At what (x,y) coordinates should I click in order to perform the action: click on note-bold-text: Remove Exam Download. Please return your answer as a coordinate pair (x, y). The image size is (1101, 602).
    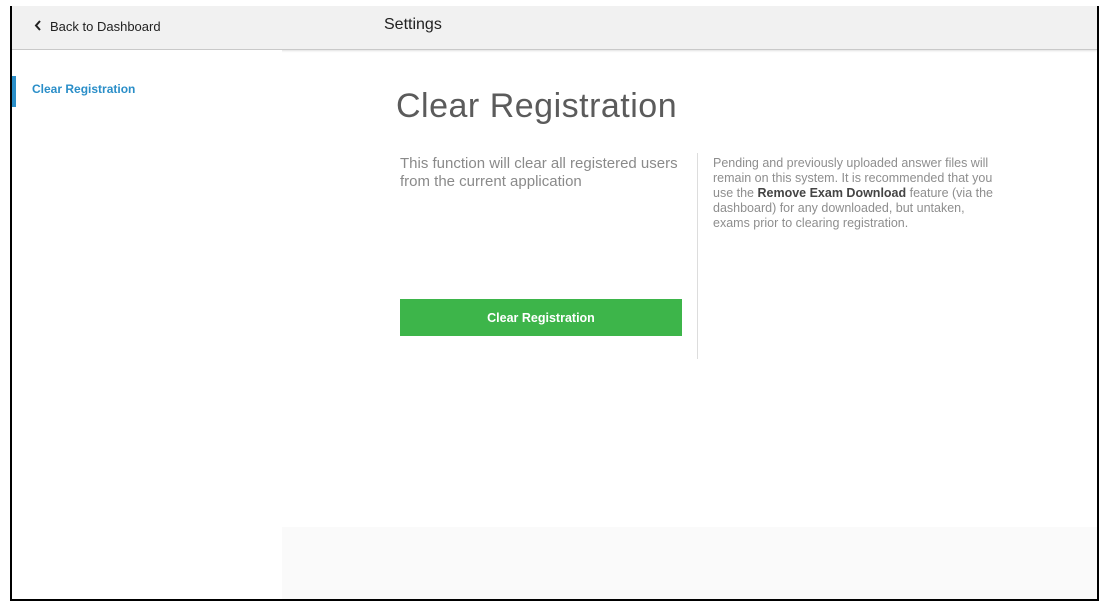
    Looking at the image, I should click on (832, 193).